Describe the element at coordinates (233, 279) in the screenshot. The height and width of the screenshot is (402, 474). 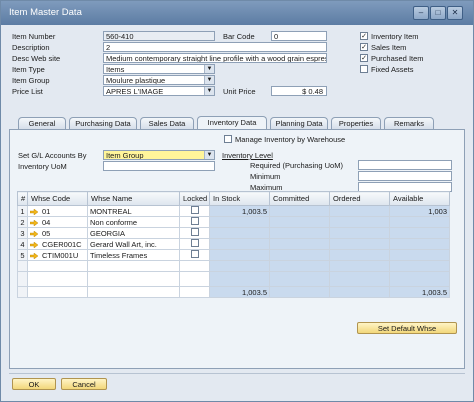
I see `table-row-filler` at that location.